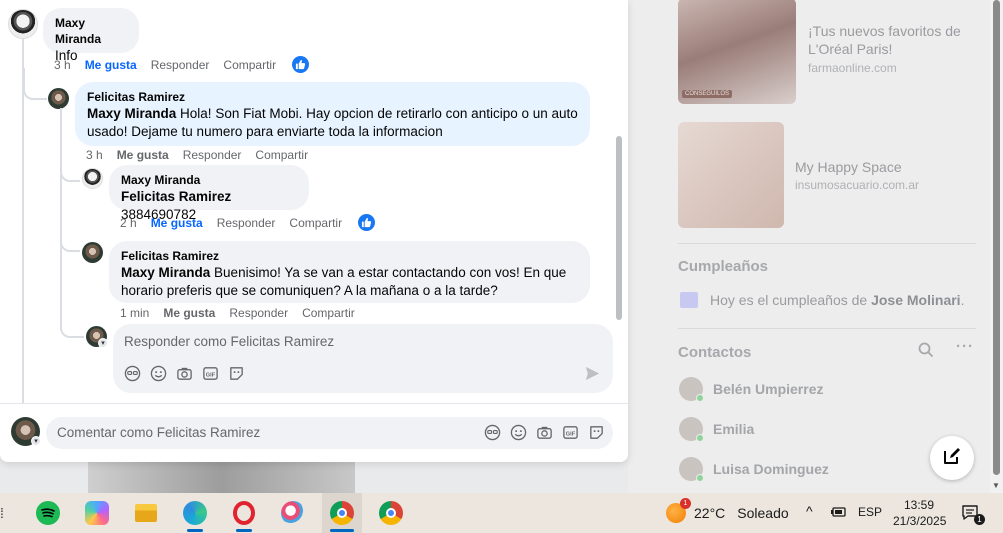 This screenshot has height=533, width=1003. I want to click on ad-title: ¡Tus nuevos favoritos de L'Oréal Paris!, so click(893, 40).